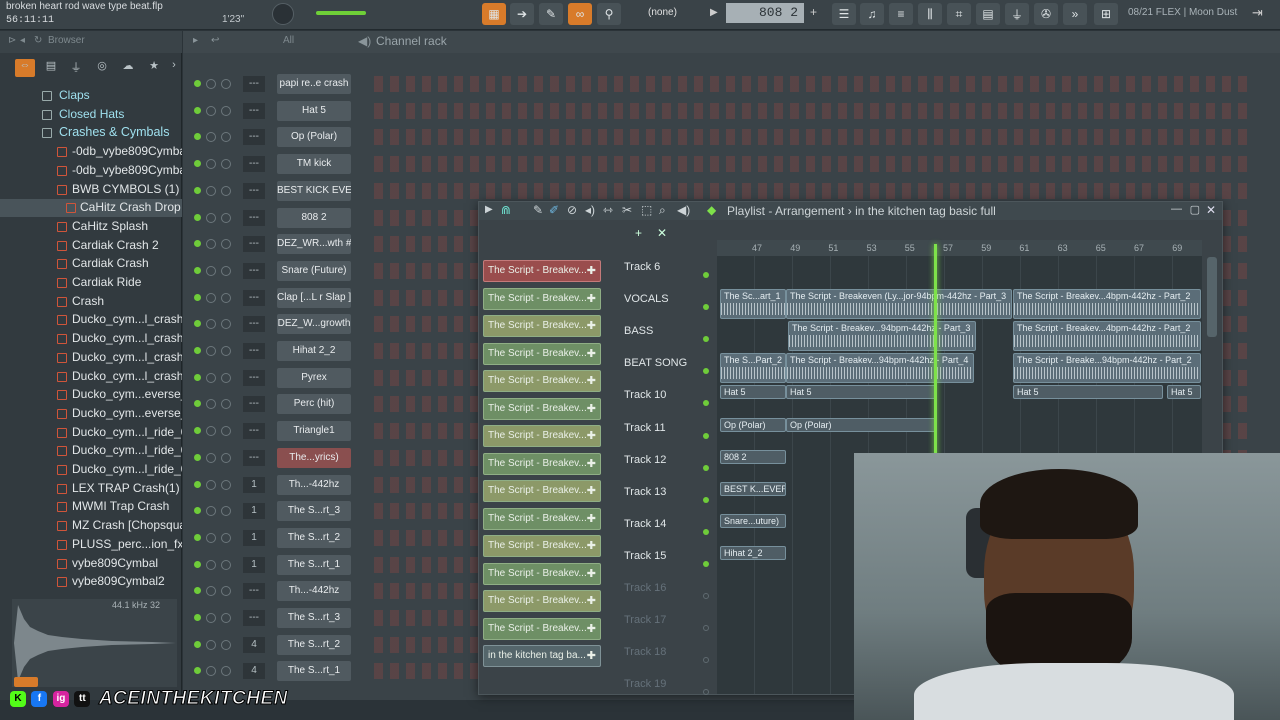 The image size is (1280, 720). What do you see at coordinates (102, 68) in the screenshot?
I see `sounds-button: ◎` at bounding box center [102, 68].